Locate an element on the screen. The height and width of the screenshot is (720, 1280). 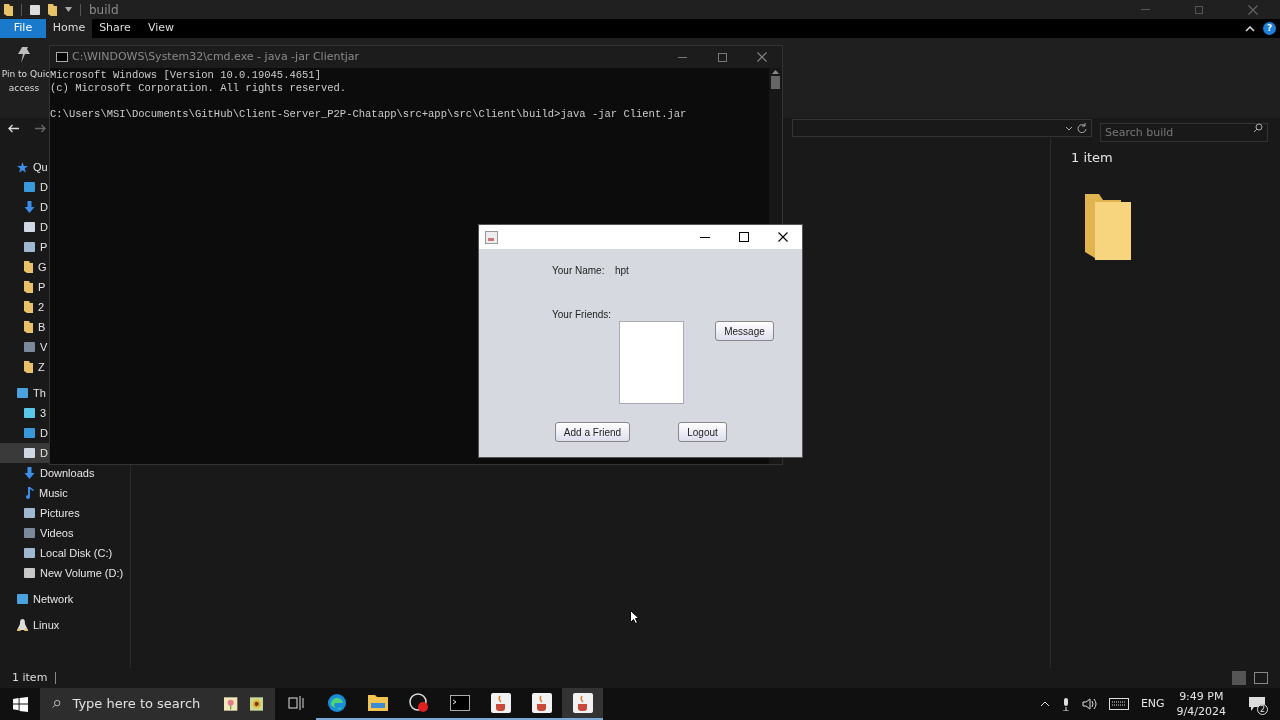
nav-item: Network is located at coordinates (37, 599).